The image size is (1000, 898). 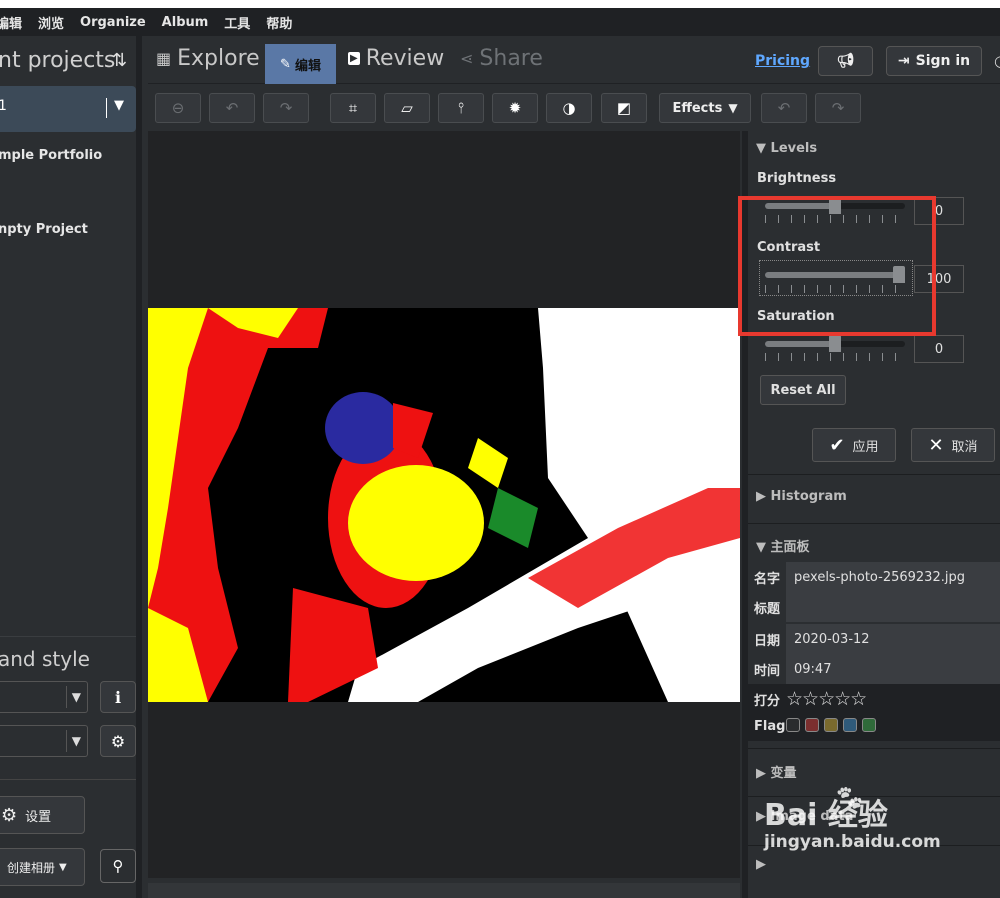 I want to click on create-album-button: 创建相册 ▼, so click(x=42, y=867).